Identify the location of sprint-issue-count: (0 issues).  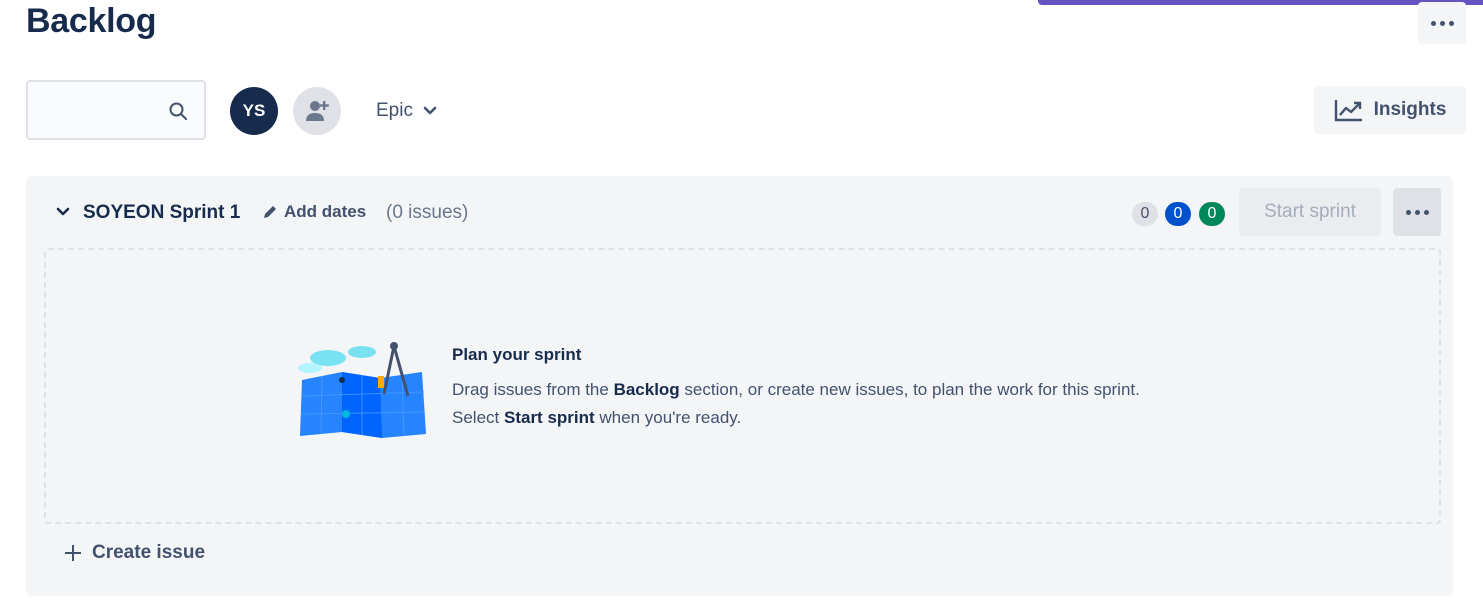
(427, 212).